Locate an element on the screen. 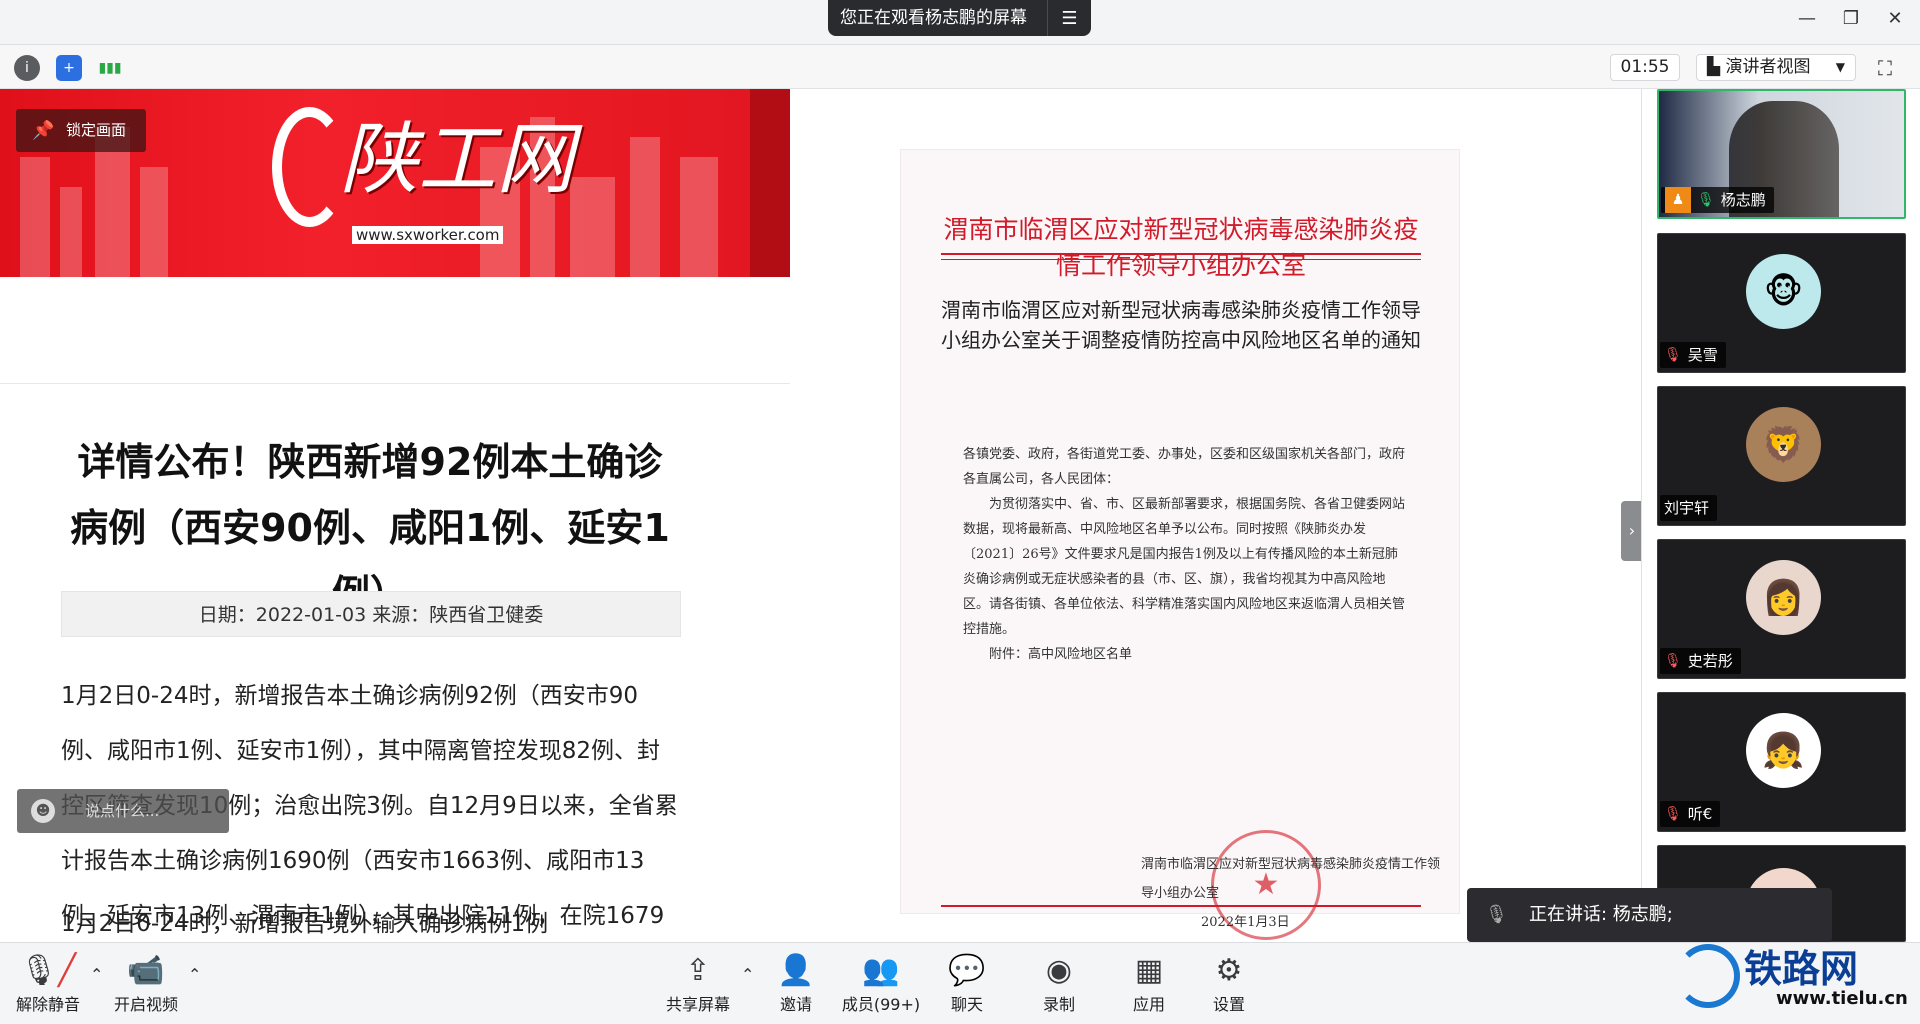  watermark-url: www.tielu.cn is located at coordinates (1842, 998).